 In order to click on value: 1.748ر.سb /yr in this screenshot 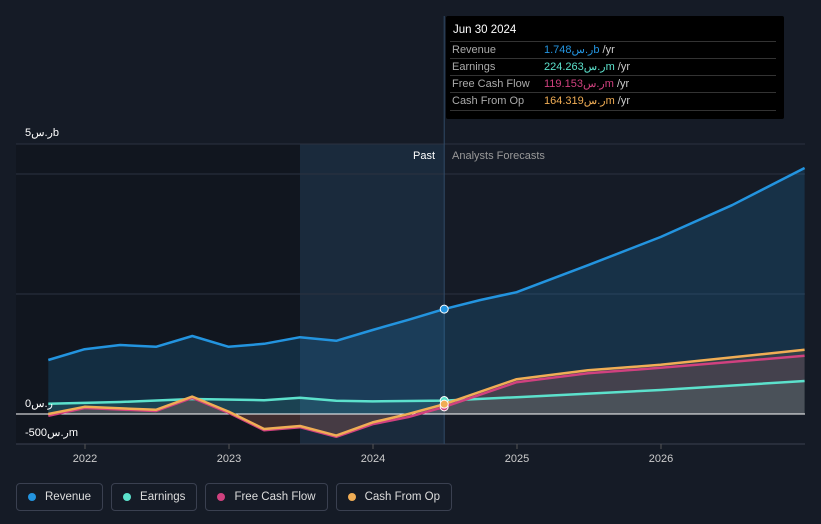, I will do `click(579, 50)`.